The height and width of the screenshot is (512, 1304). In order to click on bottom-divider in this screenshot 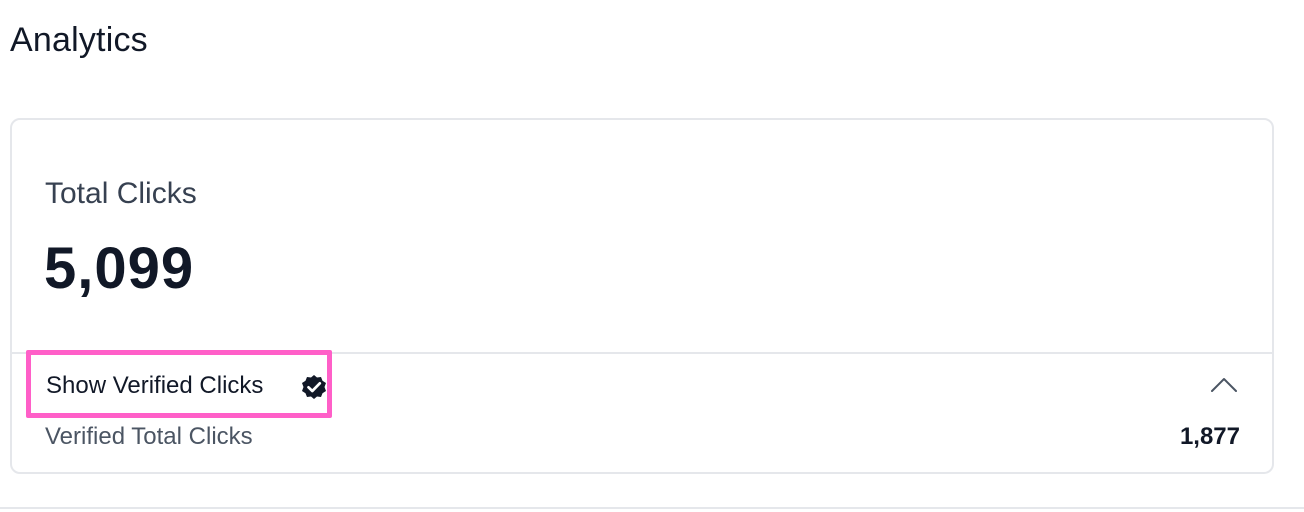, I will do `click(652, 508)`.